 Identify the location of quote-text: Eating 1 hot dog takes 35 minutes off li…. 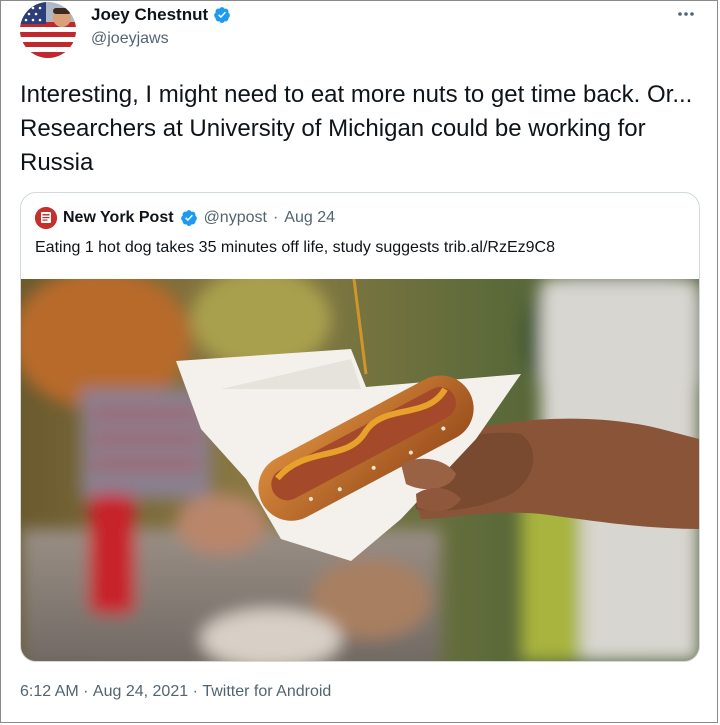
(295, 247).